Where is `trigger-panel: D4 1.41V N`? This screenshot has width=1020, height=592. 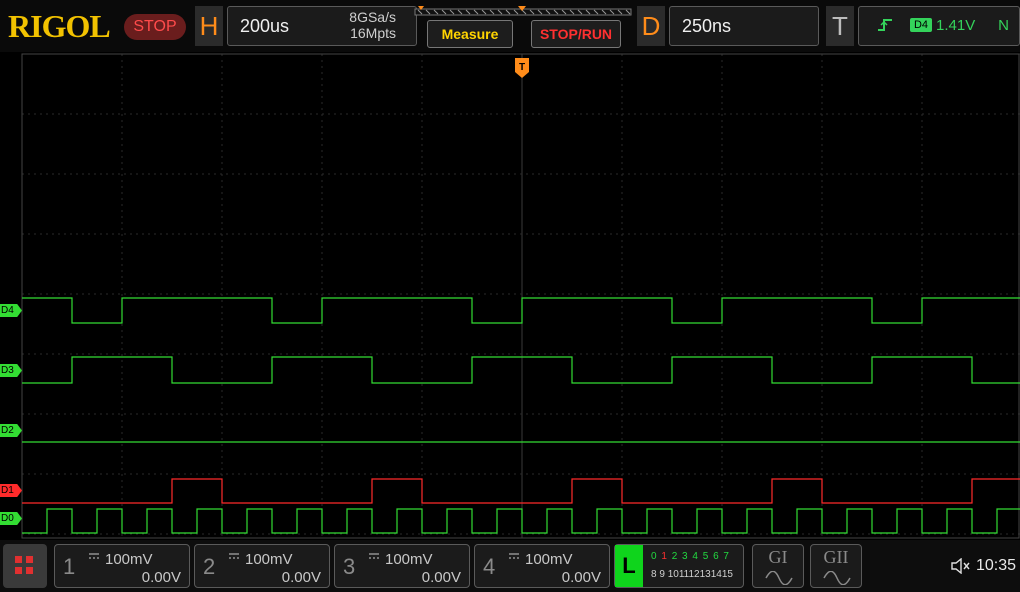
trigger-panel: D4 1.41V N is located at coordinates (939, 26).